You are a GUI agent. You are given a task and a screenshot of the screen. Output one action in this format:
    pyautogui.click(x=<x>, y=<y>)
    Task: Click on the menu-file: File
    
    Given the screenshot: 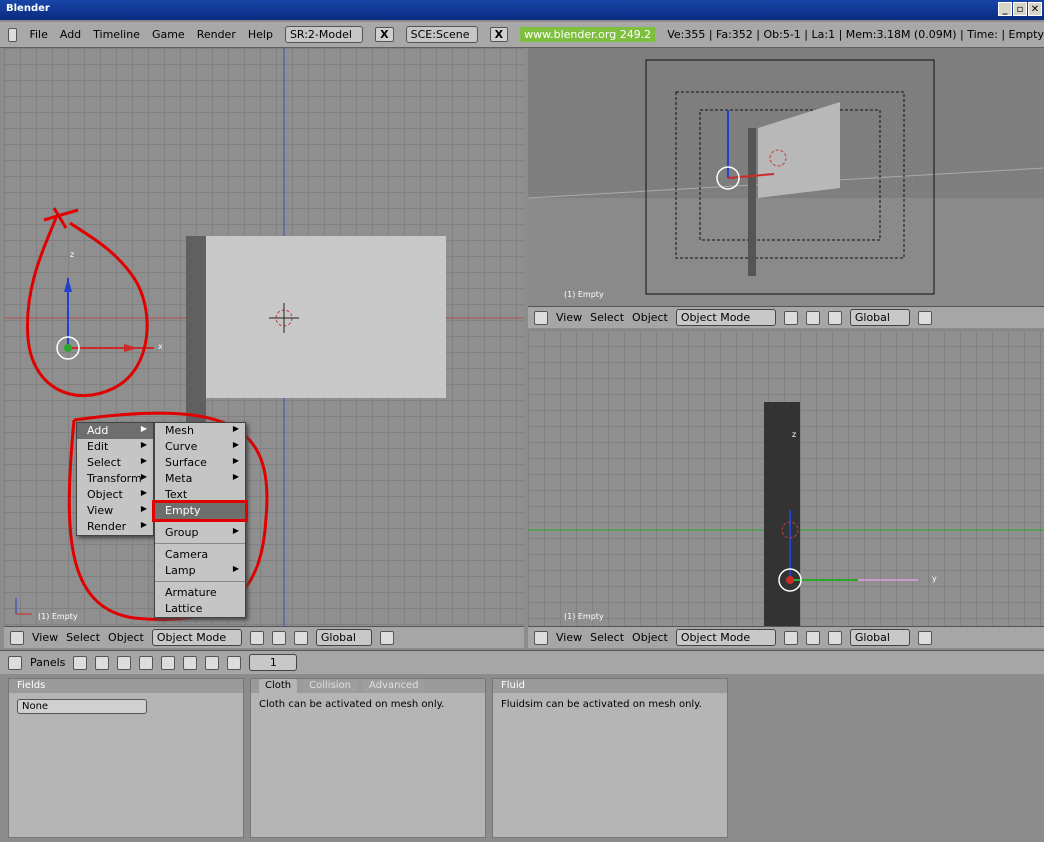 What is the action you would take?
    pyautogui.click(x=38, y=34)
    